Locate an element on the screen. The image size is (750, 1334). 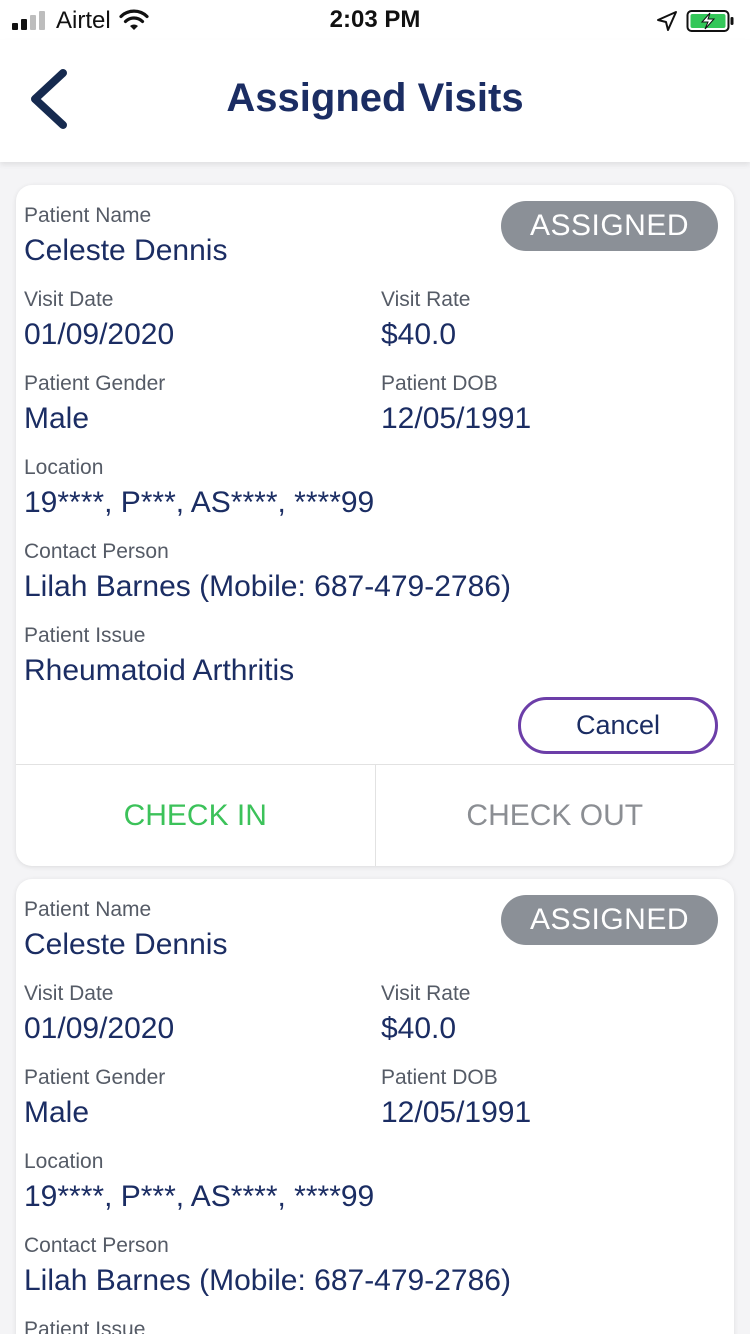
battery-charging-icon is located at coordinates (710, 21).